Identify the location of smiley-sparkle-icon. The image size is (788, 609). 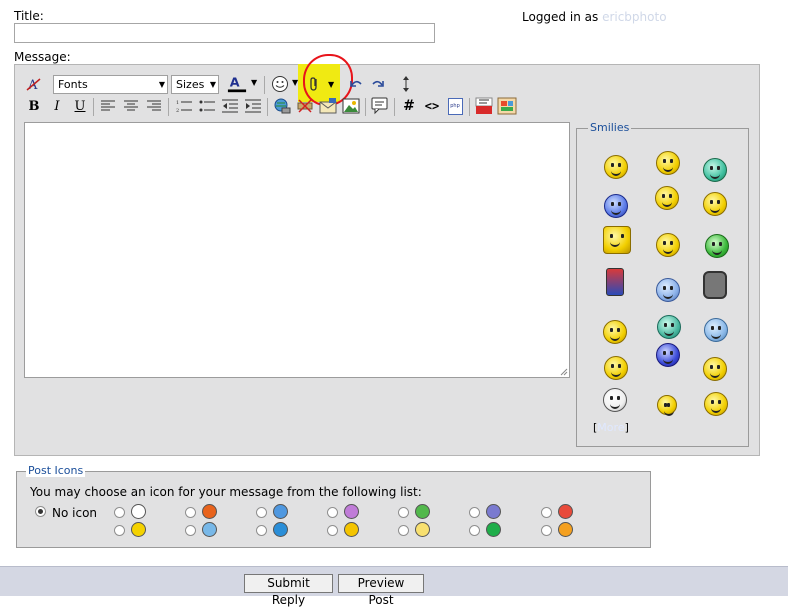
(715, 369).